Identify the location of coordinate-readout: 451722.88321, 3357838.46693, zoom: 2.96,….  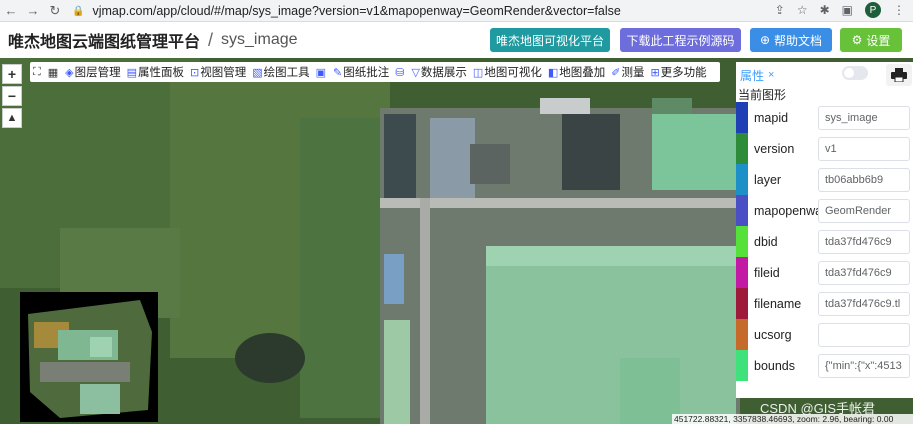
(792, 419).